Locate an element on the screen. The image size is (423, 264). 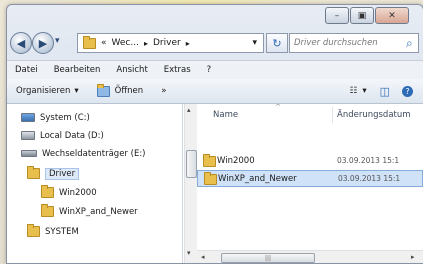
scrollbar-grip-icon: ||| is located at coordinates (268, 258).